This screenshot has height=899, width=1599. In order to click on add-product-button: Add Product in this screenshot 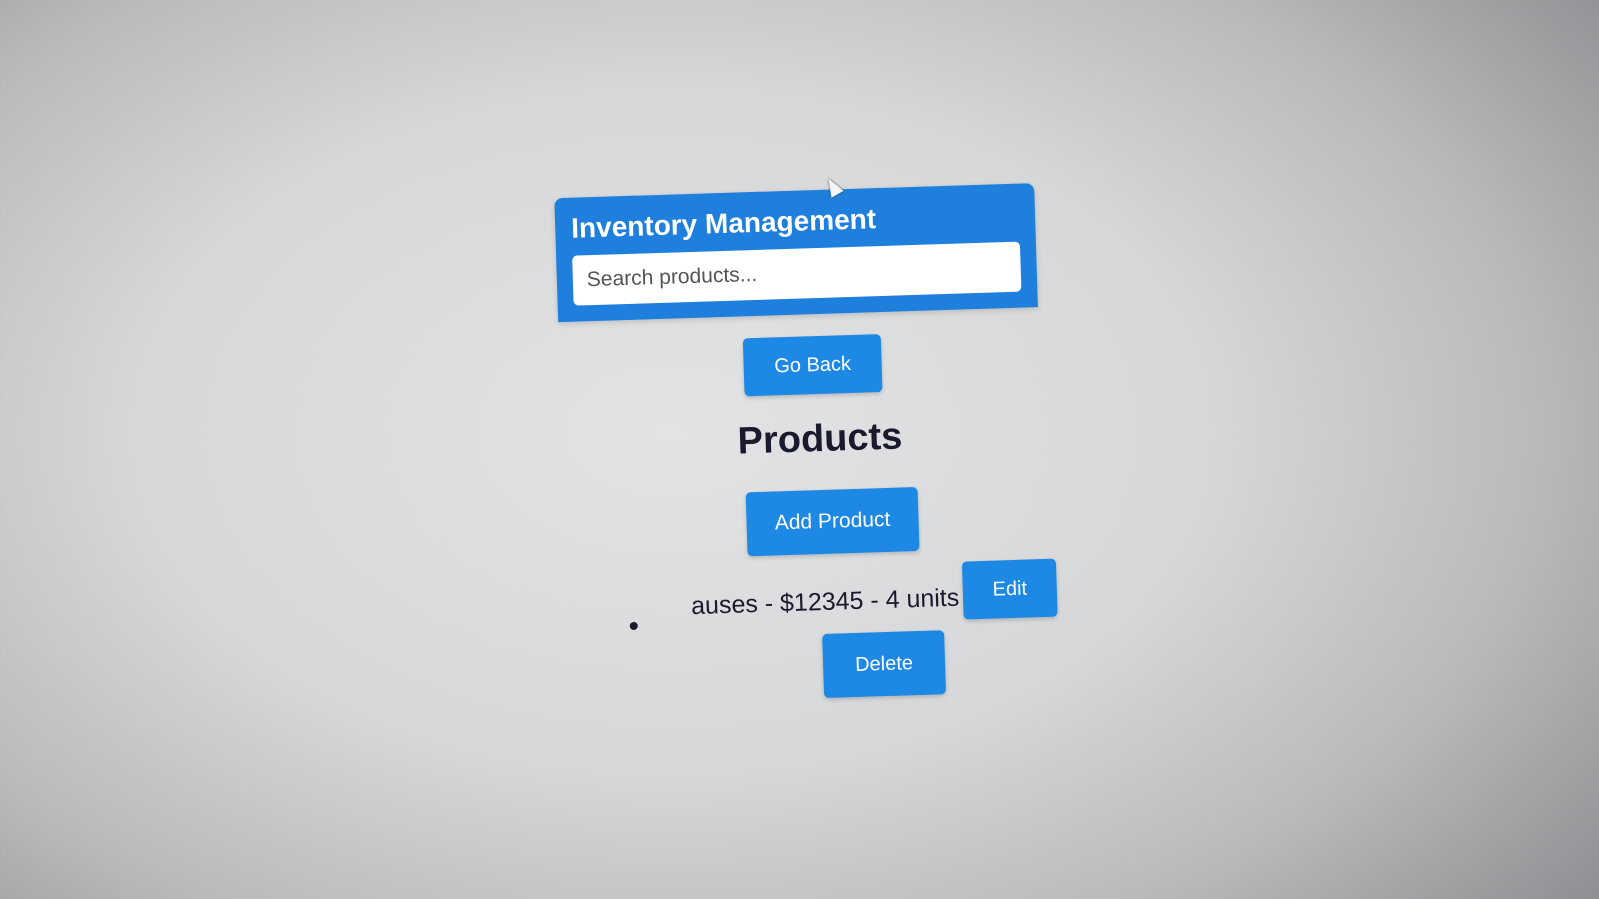, I will do `click(832, 521)`.